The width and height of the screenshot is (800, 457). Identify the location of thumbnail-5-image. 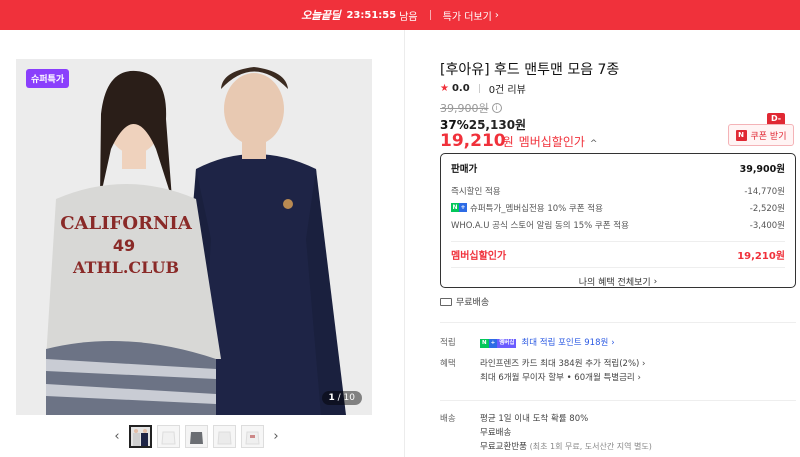
(252, 436).